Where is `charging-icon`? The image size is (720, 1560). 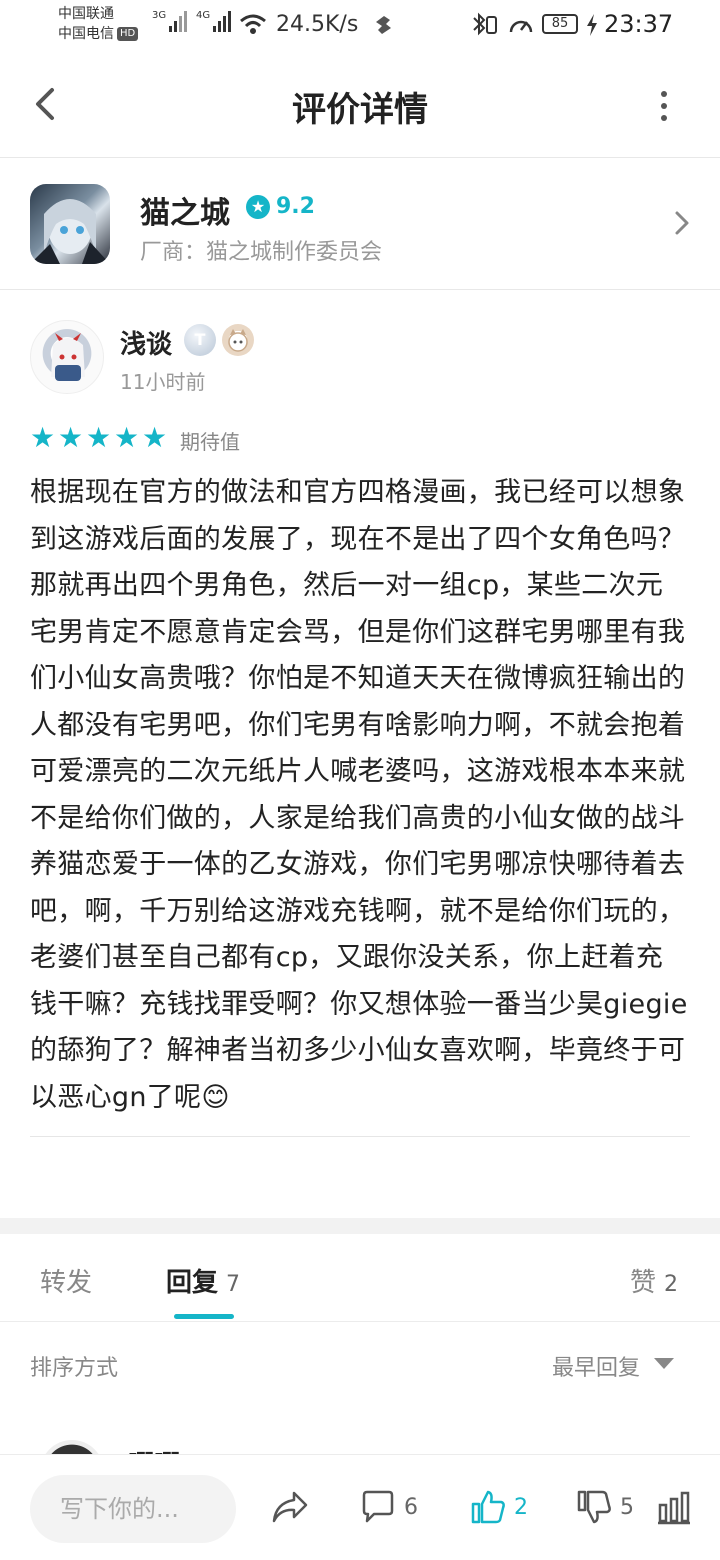
charging-icon is located at coordinates (592, 25).